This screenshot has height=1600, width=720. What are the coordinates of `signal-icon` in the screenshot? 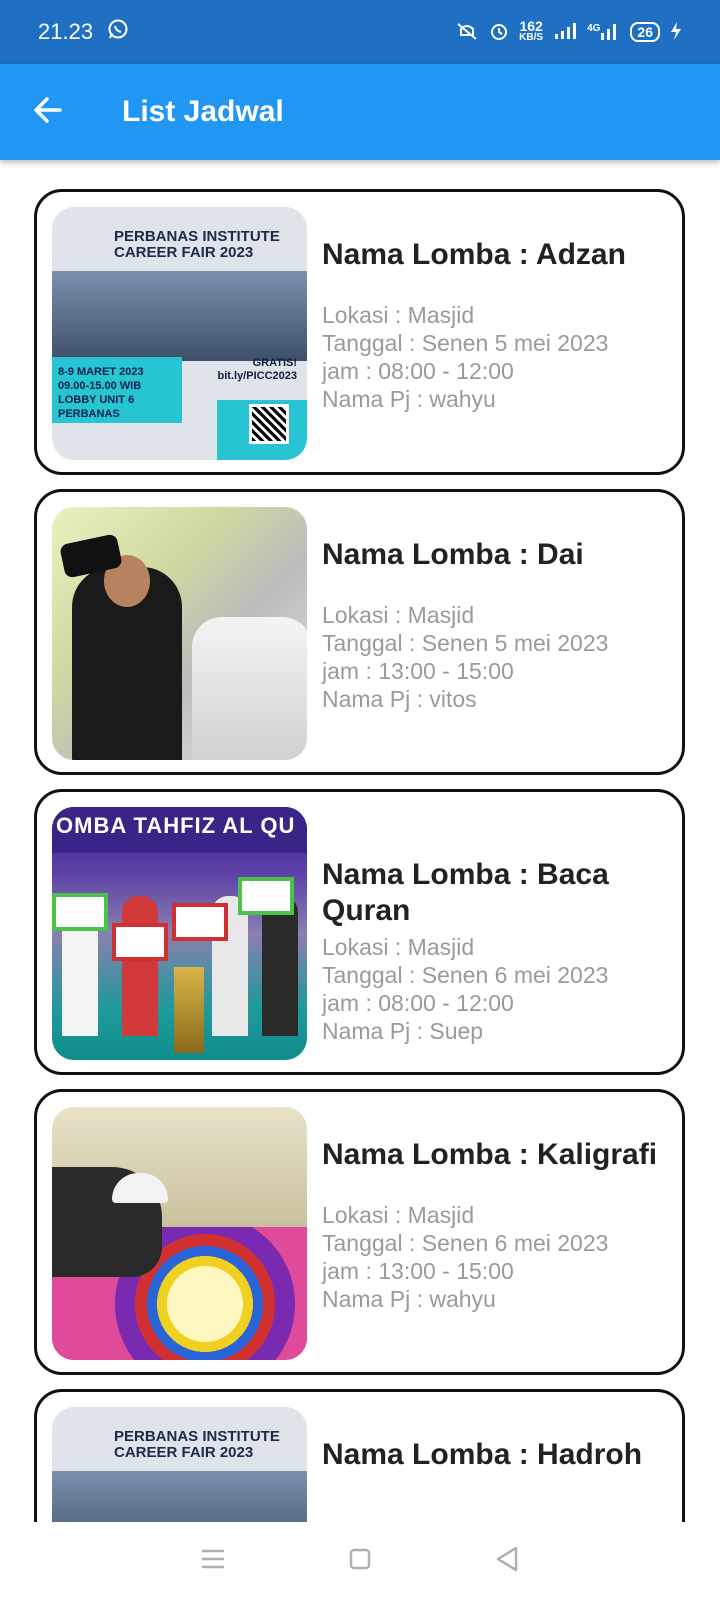 It's located at (565, 32).